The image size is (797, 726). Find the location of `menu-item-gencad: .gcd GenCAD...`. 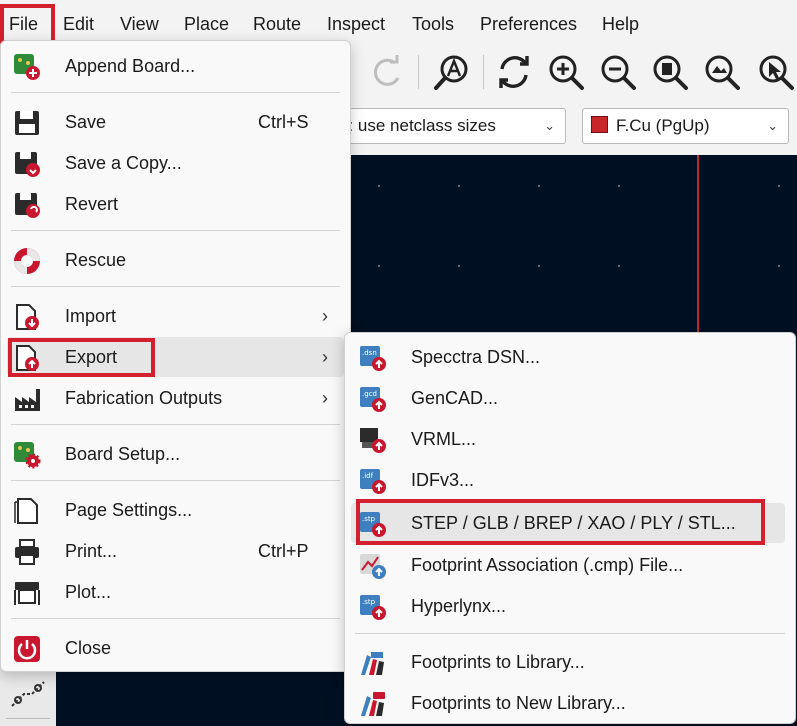

menu-item-gencad: .gcd GenCAD... is located at coordinates (570, 398).